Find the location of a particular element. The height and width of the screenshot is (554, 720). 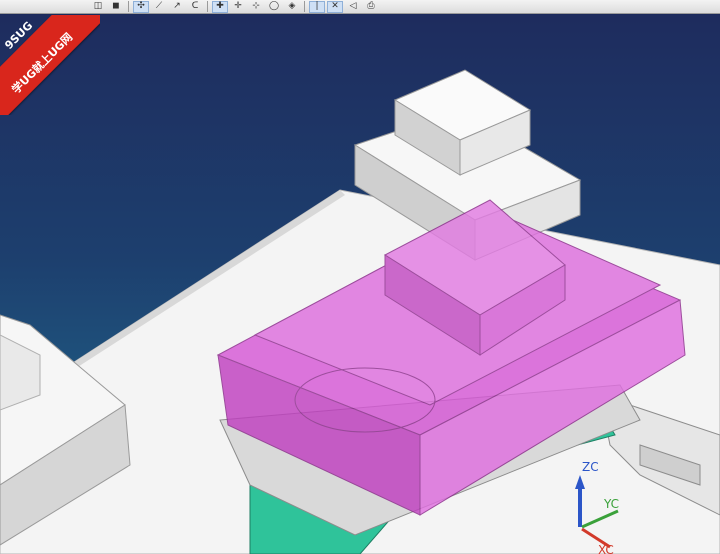

cube-icon: ◼ is located at coordinates (116, 7).